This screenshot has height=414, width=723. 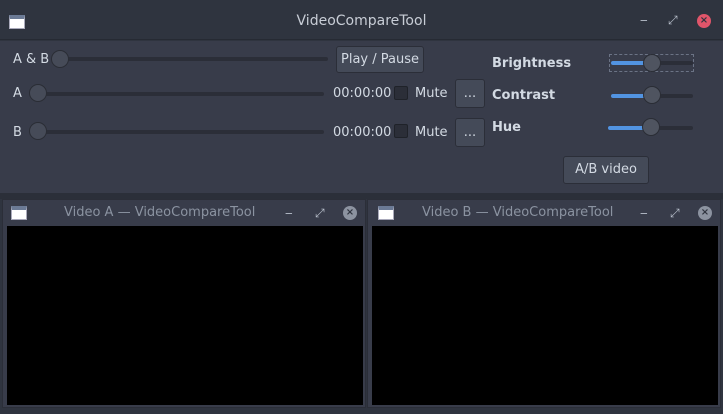 What do you see at coordinates (361, 411) in the screenshot?
I see `screen-bottom-edge` at bounding box center [361, 411].